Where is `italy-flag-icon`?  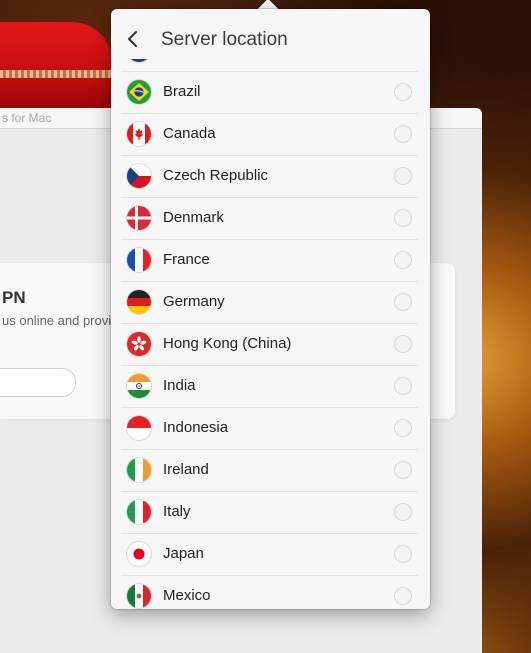
italy-flag-icon is located at coordinates (139, 512).